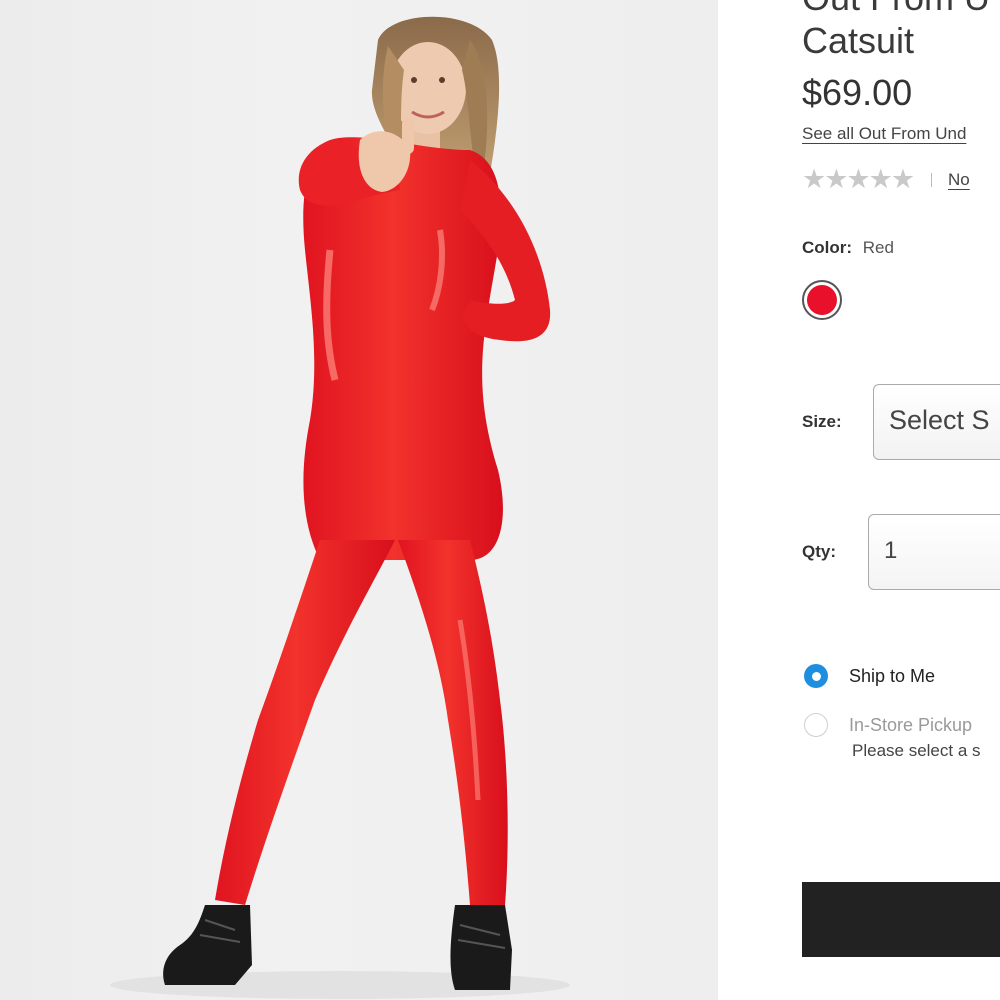  Describe the element at coordinates (959, 180) in the screenshot. I see `reviews-link: No` at that location.